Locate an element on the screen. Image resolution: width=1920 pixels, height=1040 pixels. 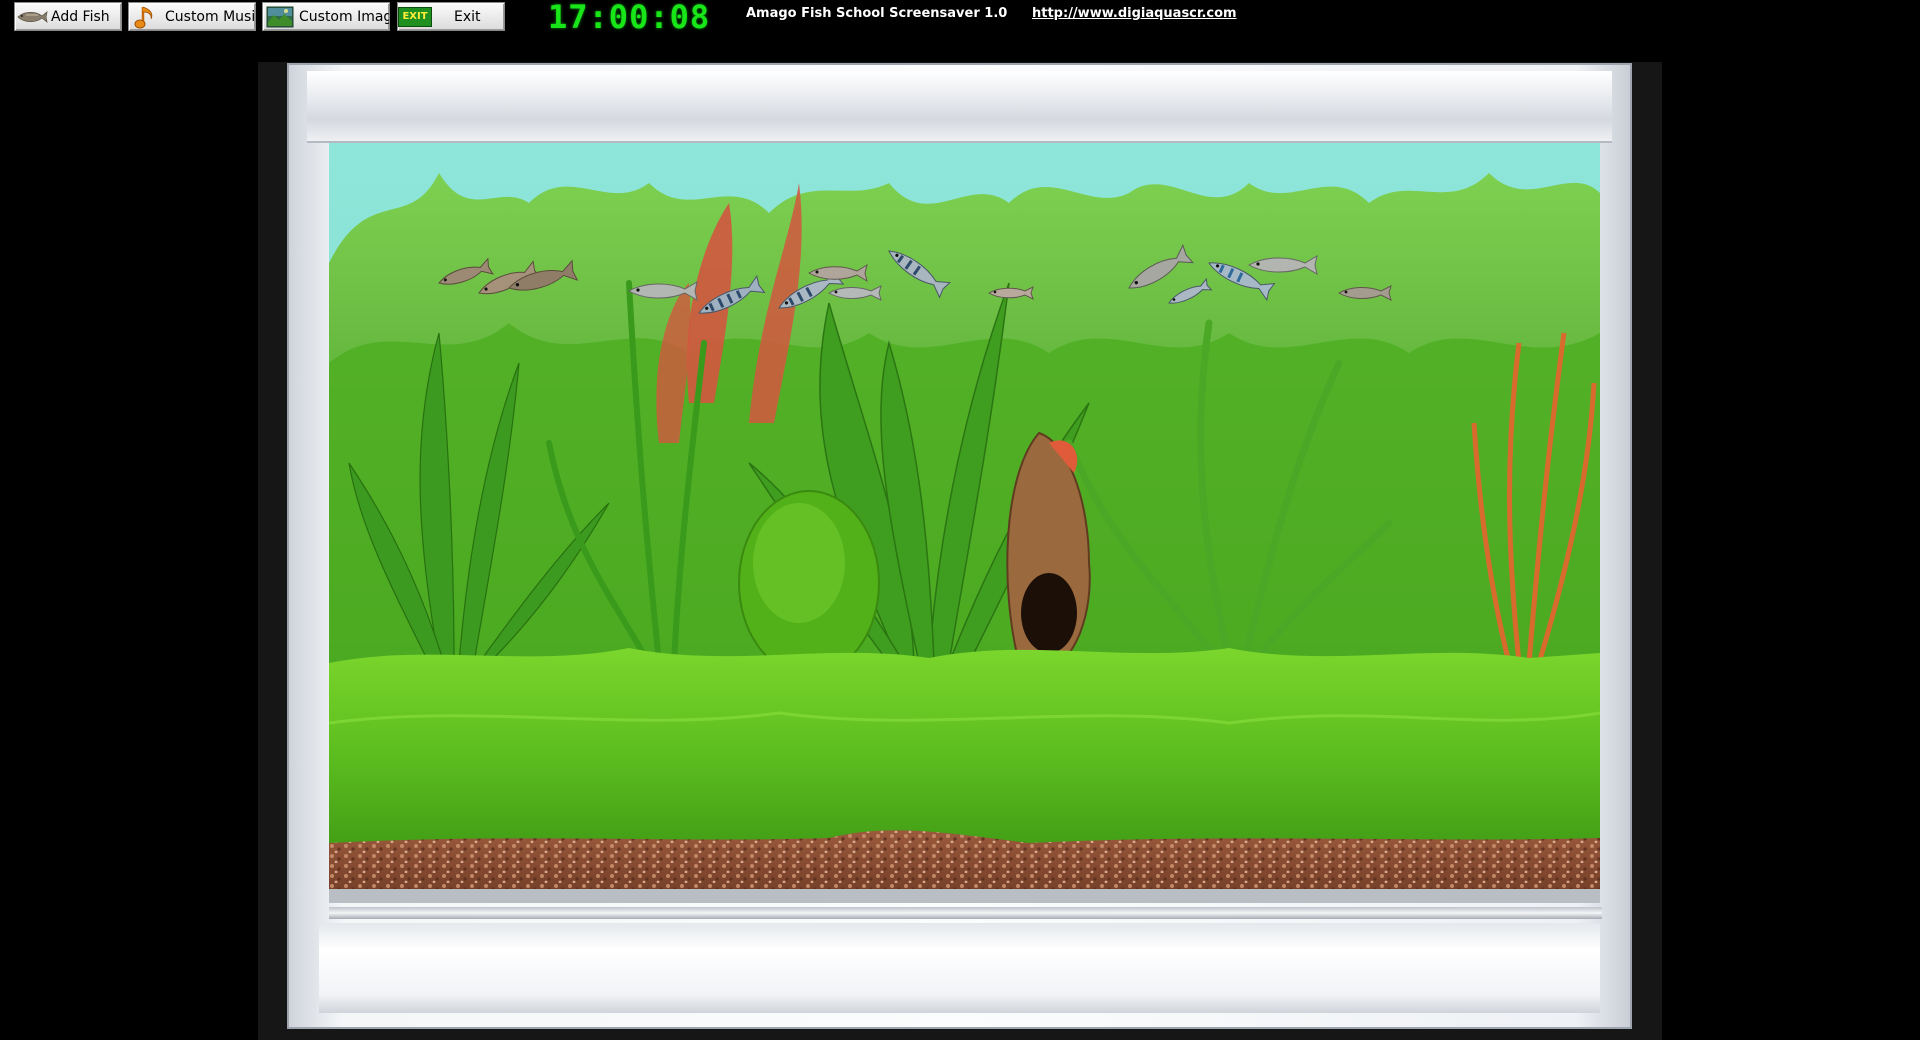
exit-icon: EXIT is located at coordinates (415, 16).